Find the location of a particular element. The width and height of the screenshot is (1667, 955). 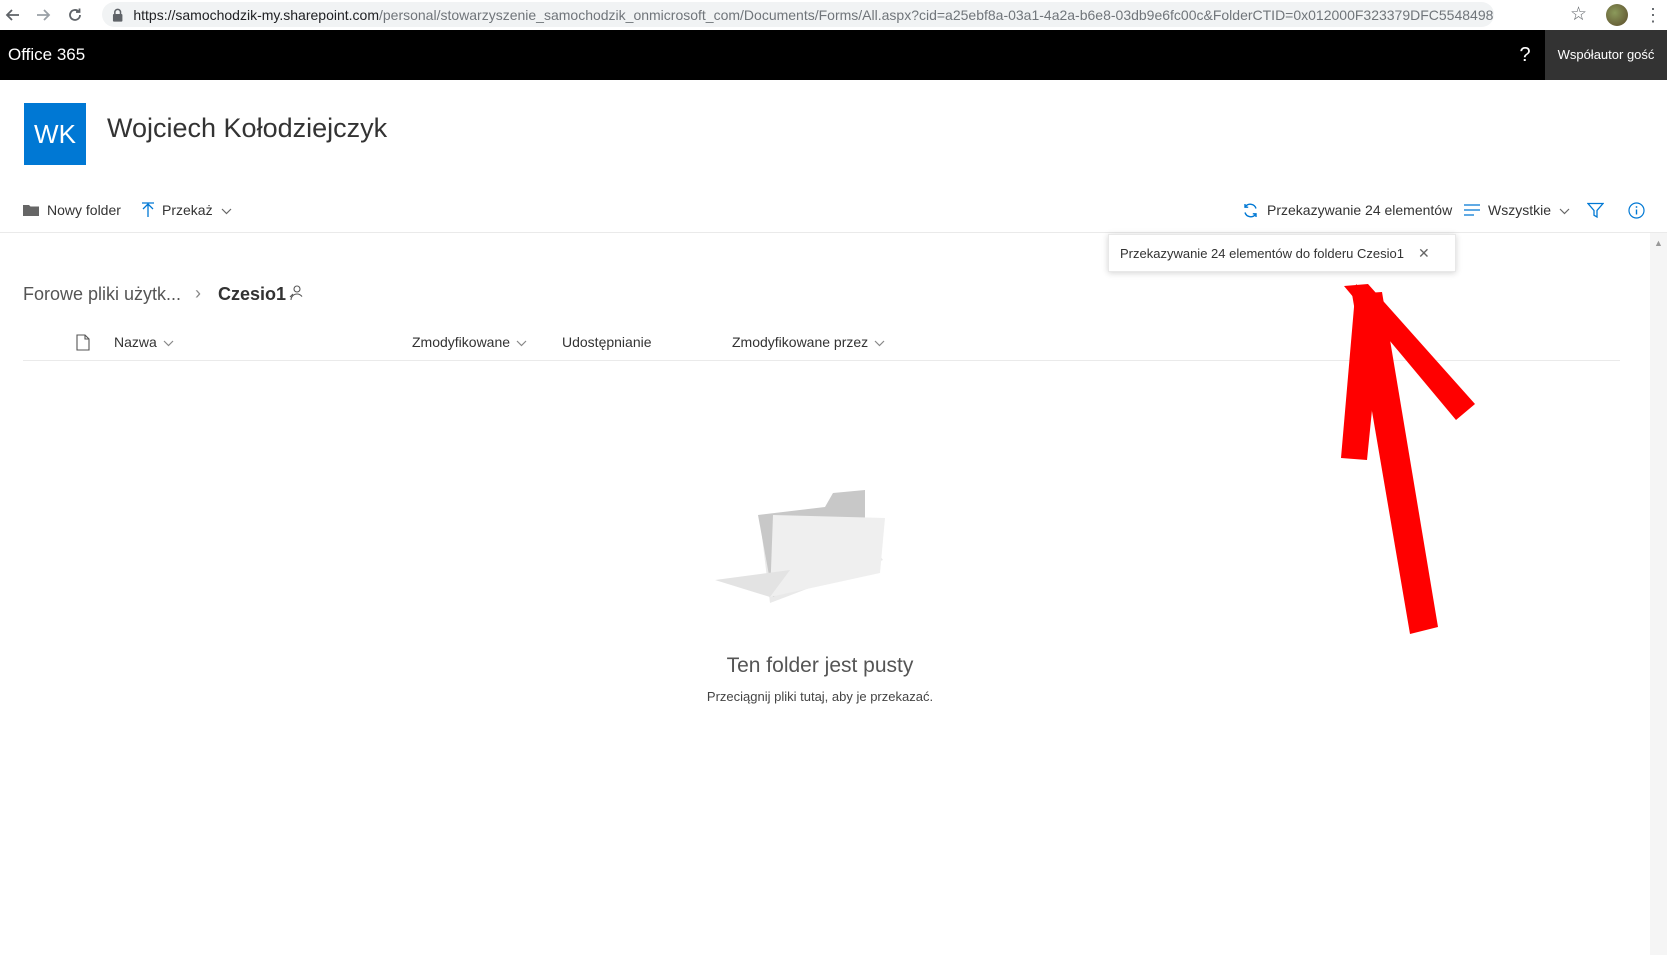

file-type-icon is located at coordinates (83, 342).